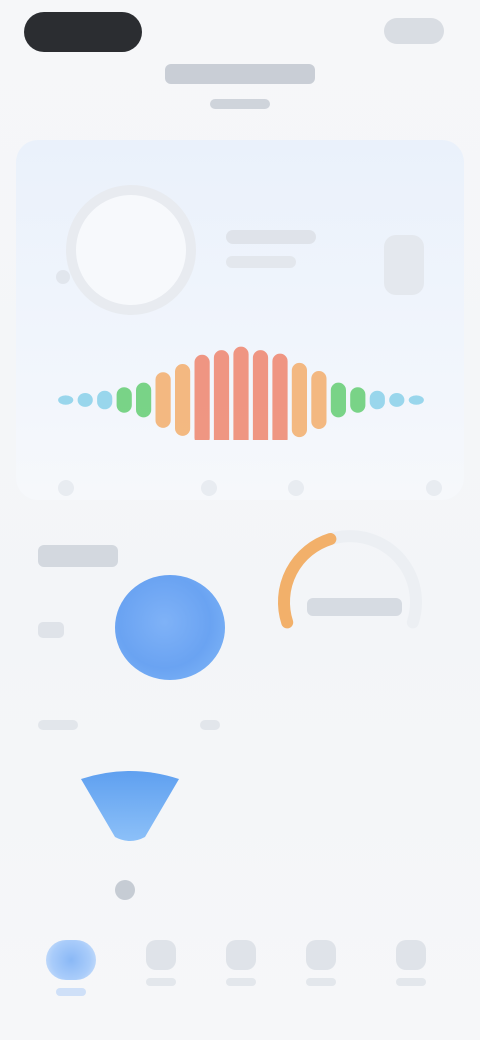 Image resolution: width=480 pixels, height=1040 pixels. Describe the element at coordinates (63, 277) in the screenshot. I see `indicator-dot` at that location.